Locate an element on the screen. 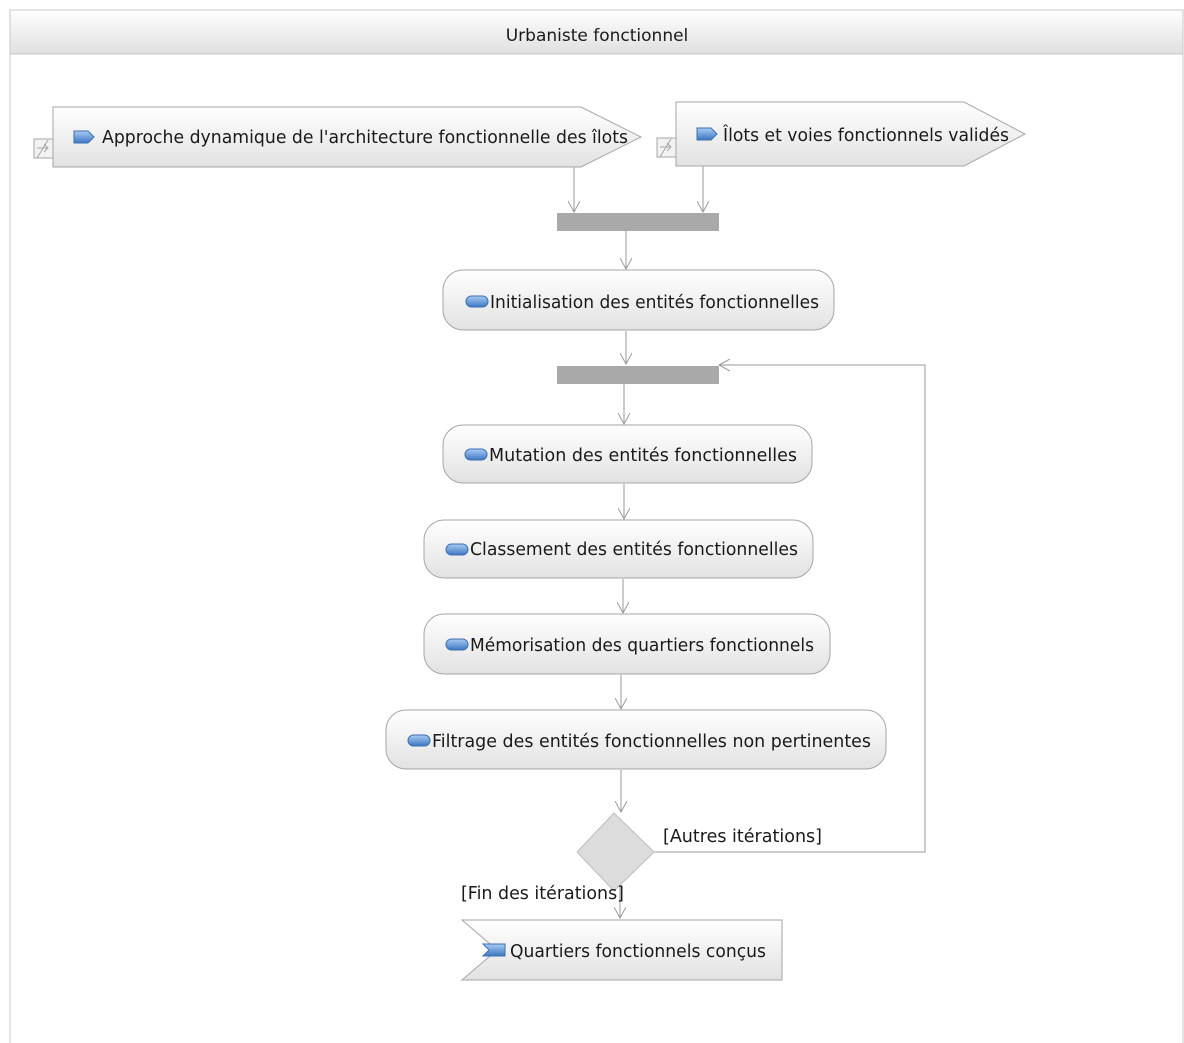 The width and height of the screenshot is (1184, 1043). action-classement: Classement des entités fonctionnelles is located at coordinates (618, 549).